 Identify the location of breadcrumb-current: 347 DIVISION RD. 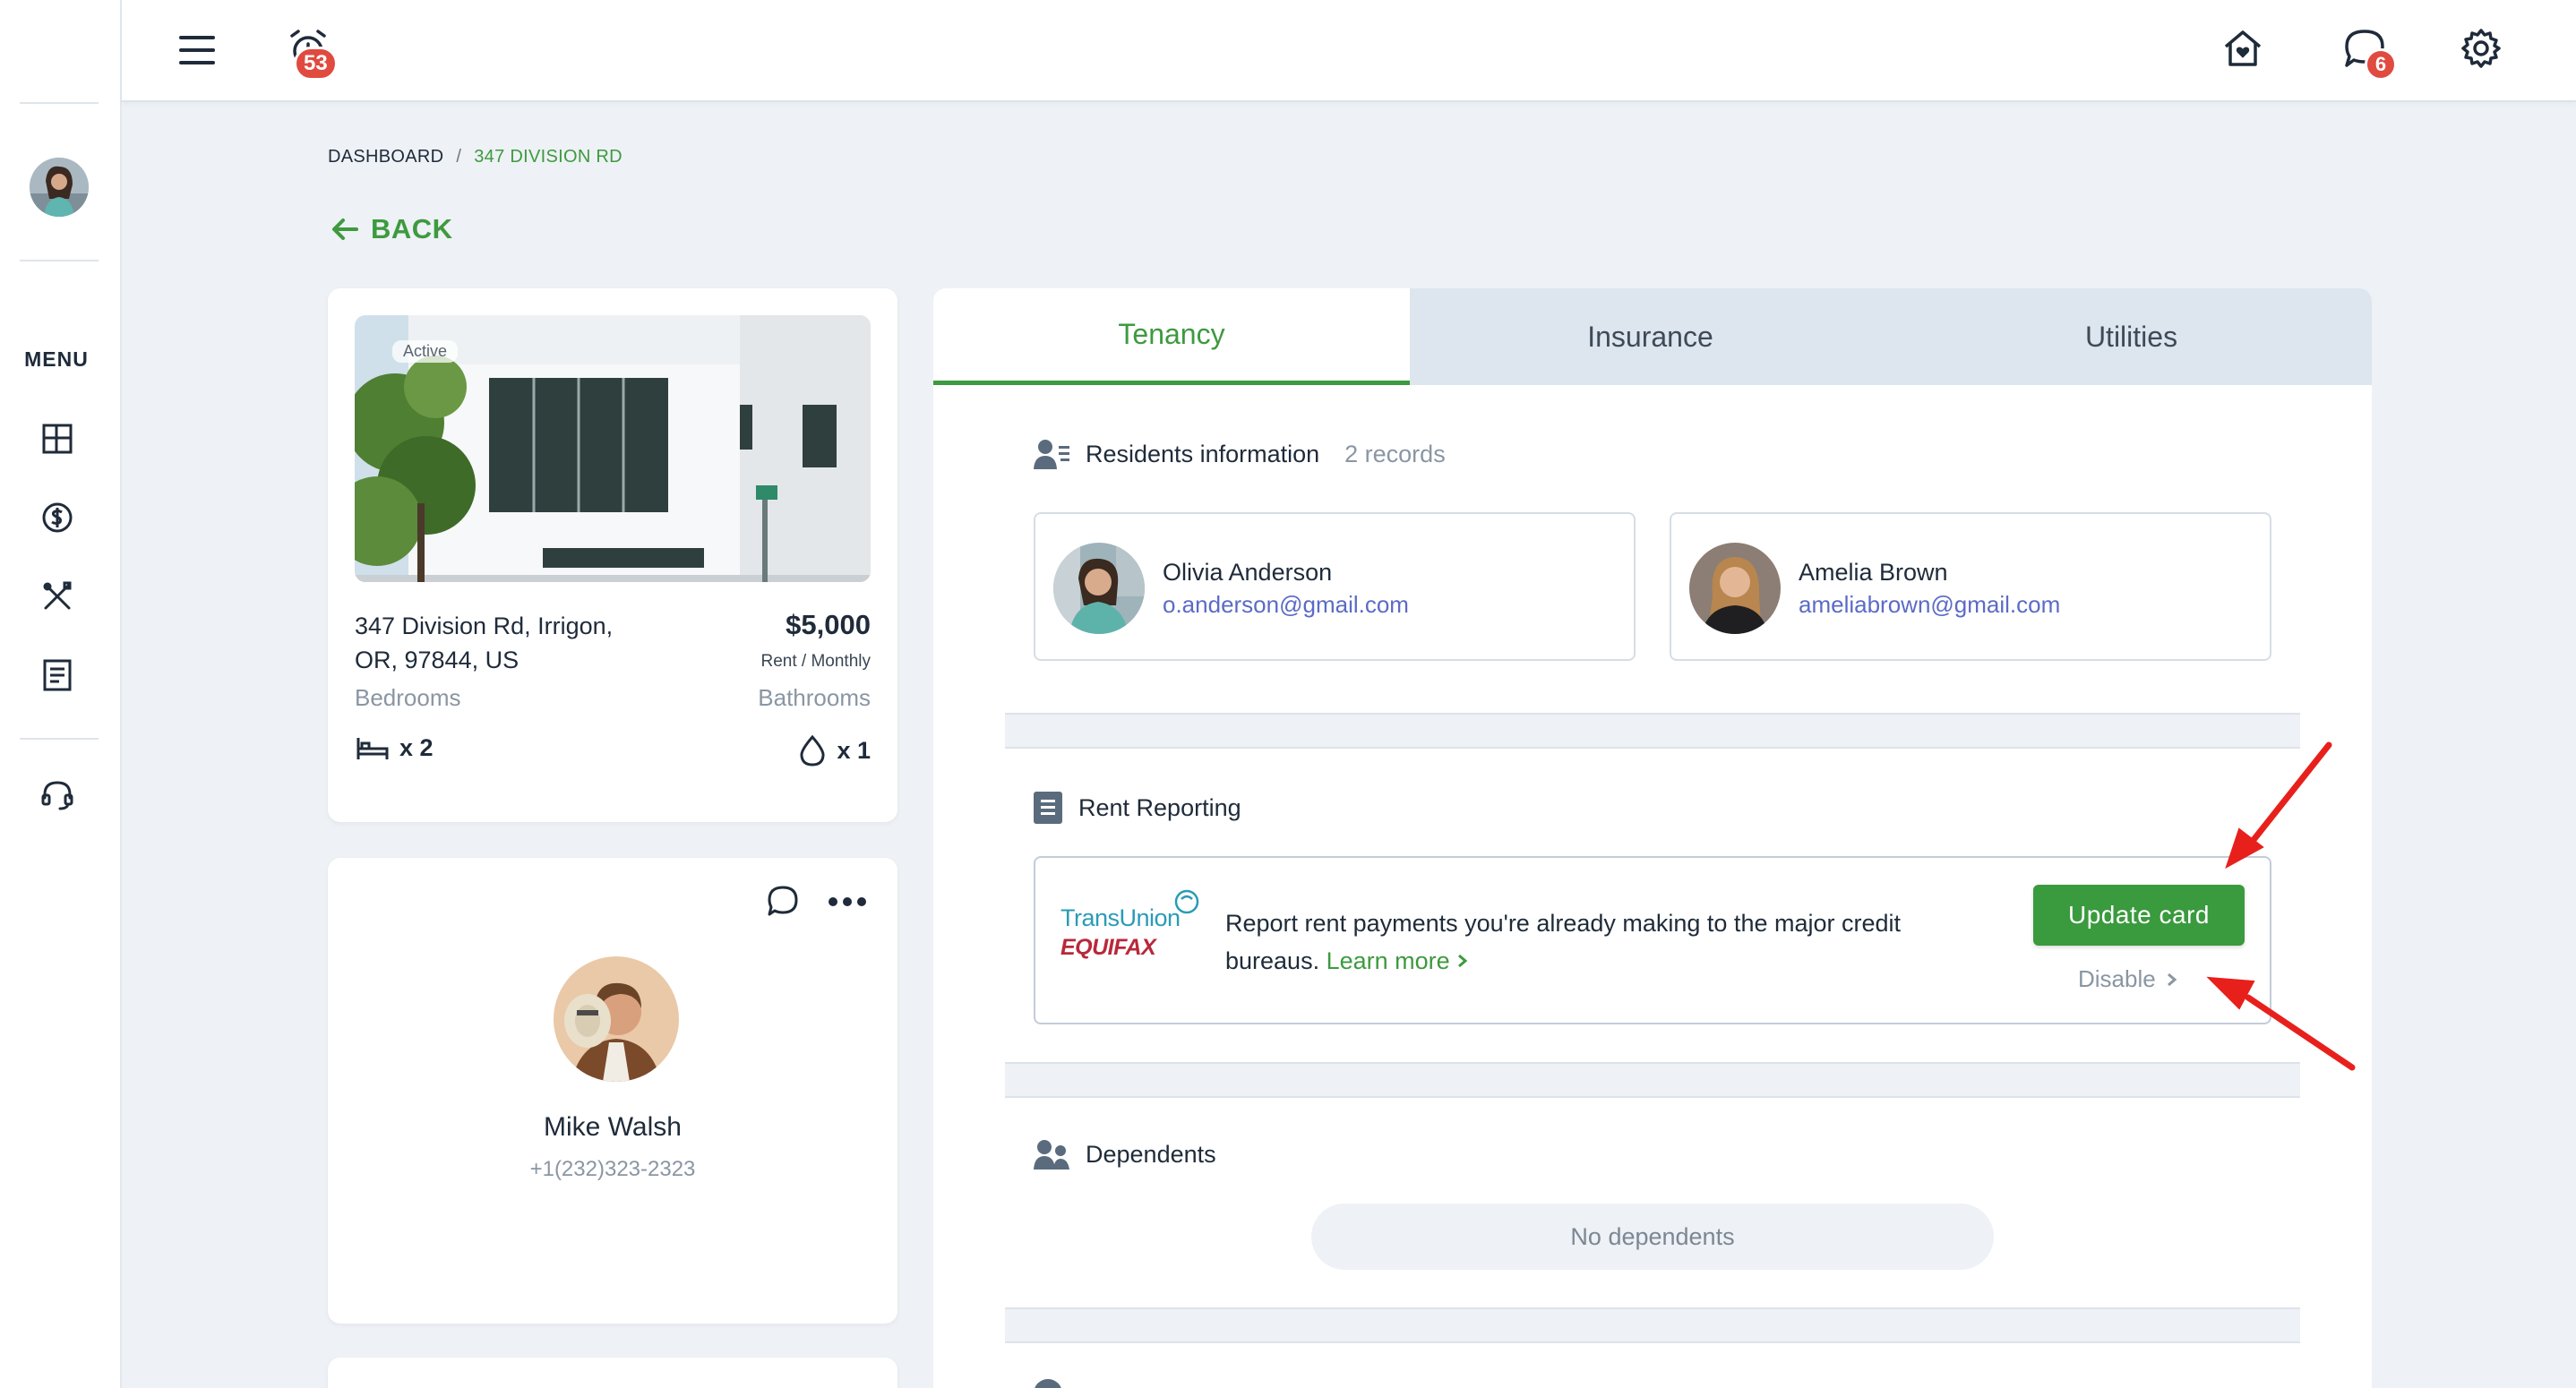
(548, 157).